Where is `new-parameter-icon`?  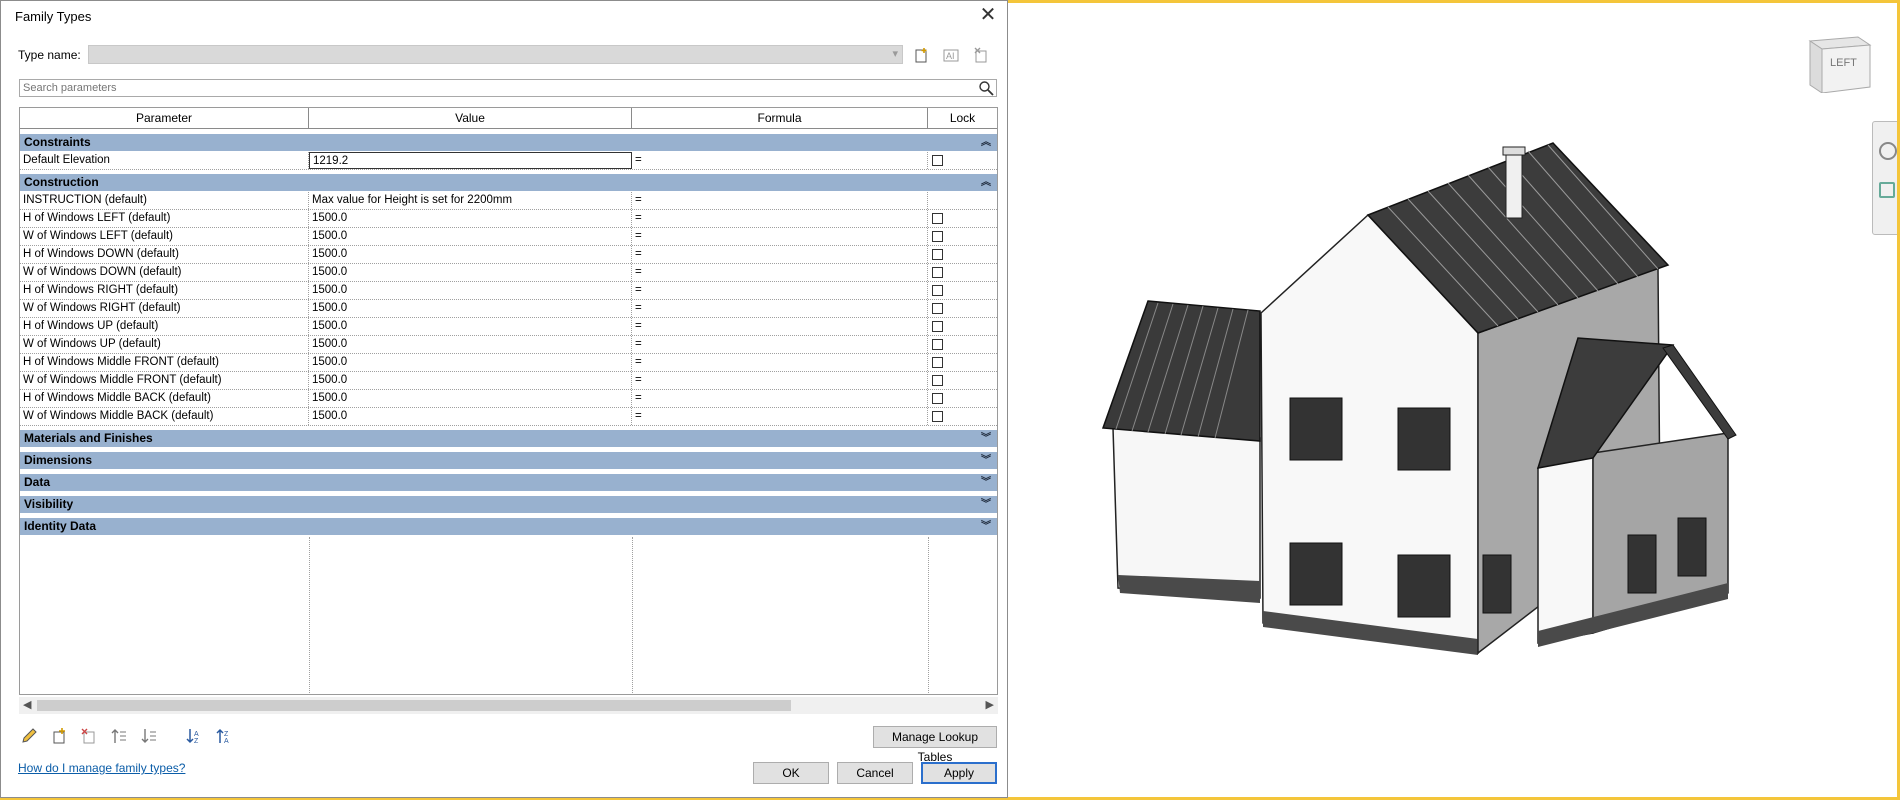 new-parameter-icon is located at coordinates (59, 736).